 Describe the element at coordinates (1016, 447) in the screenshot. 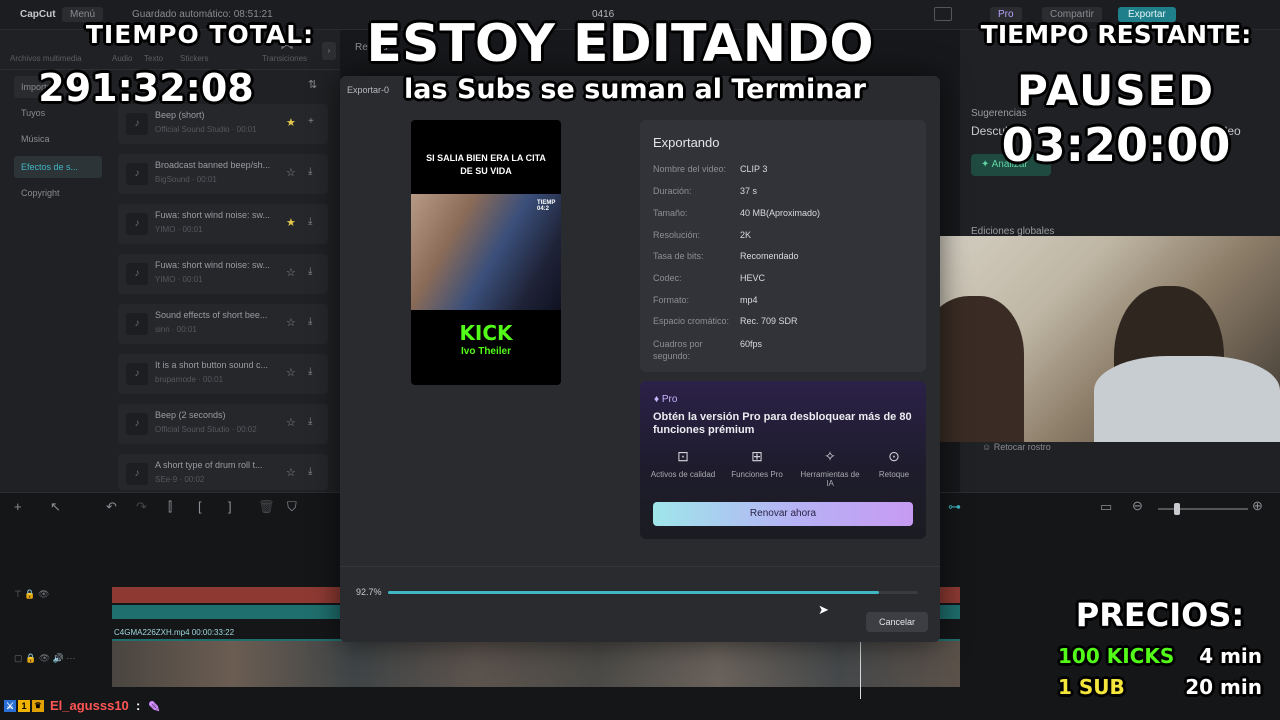

I see `face-retouch-item: ☺ Retocar rostro` at that location.